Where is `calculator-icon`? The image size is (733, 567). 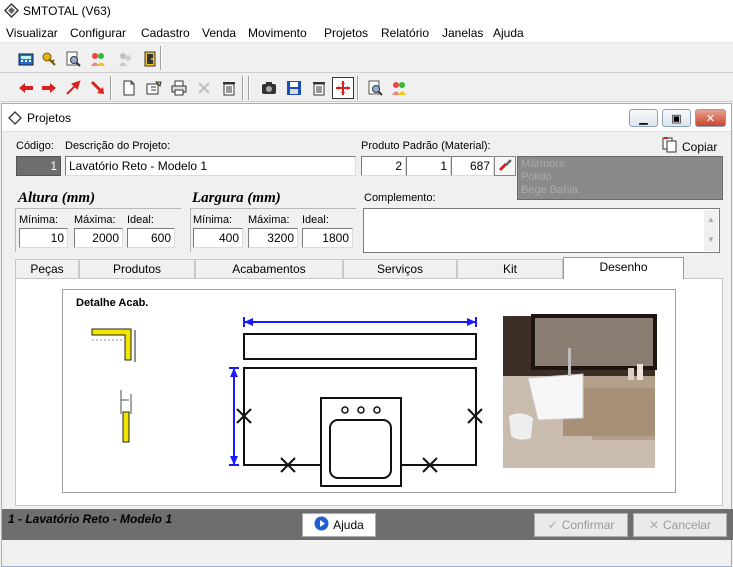 calculator-icon is located at coordinates (26, 59).